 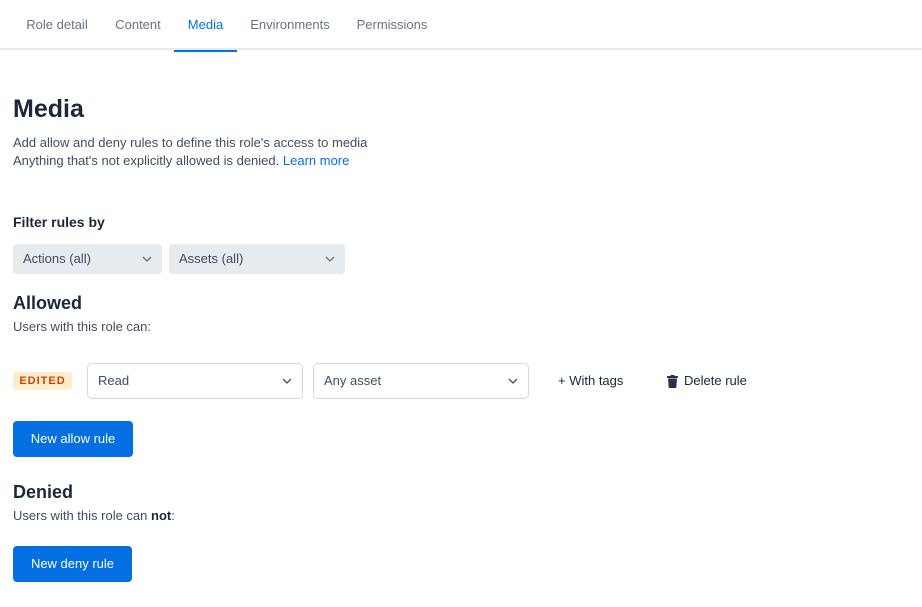 I want to click on with-tags-label: + With tags, so click(x=591, y=380).